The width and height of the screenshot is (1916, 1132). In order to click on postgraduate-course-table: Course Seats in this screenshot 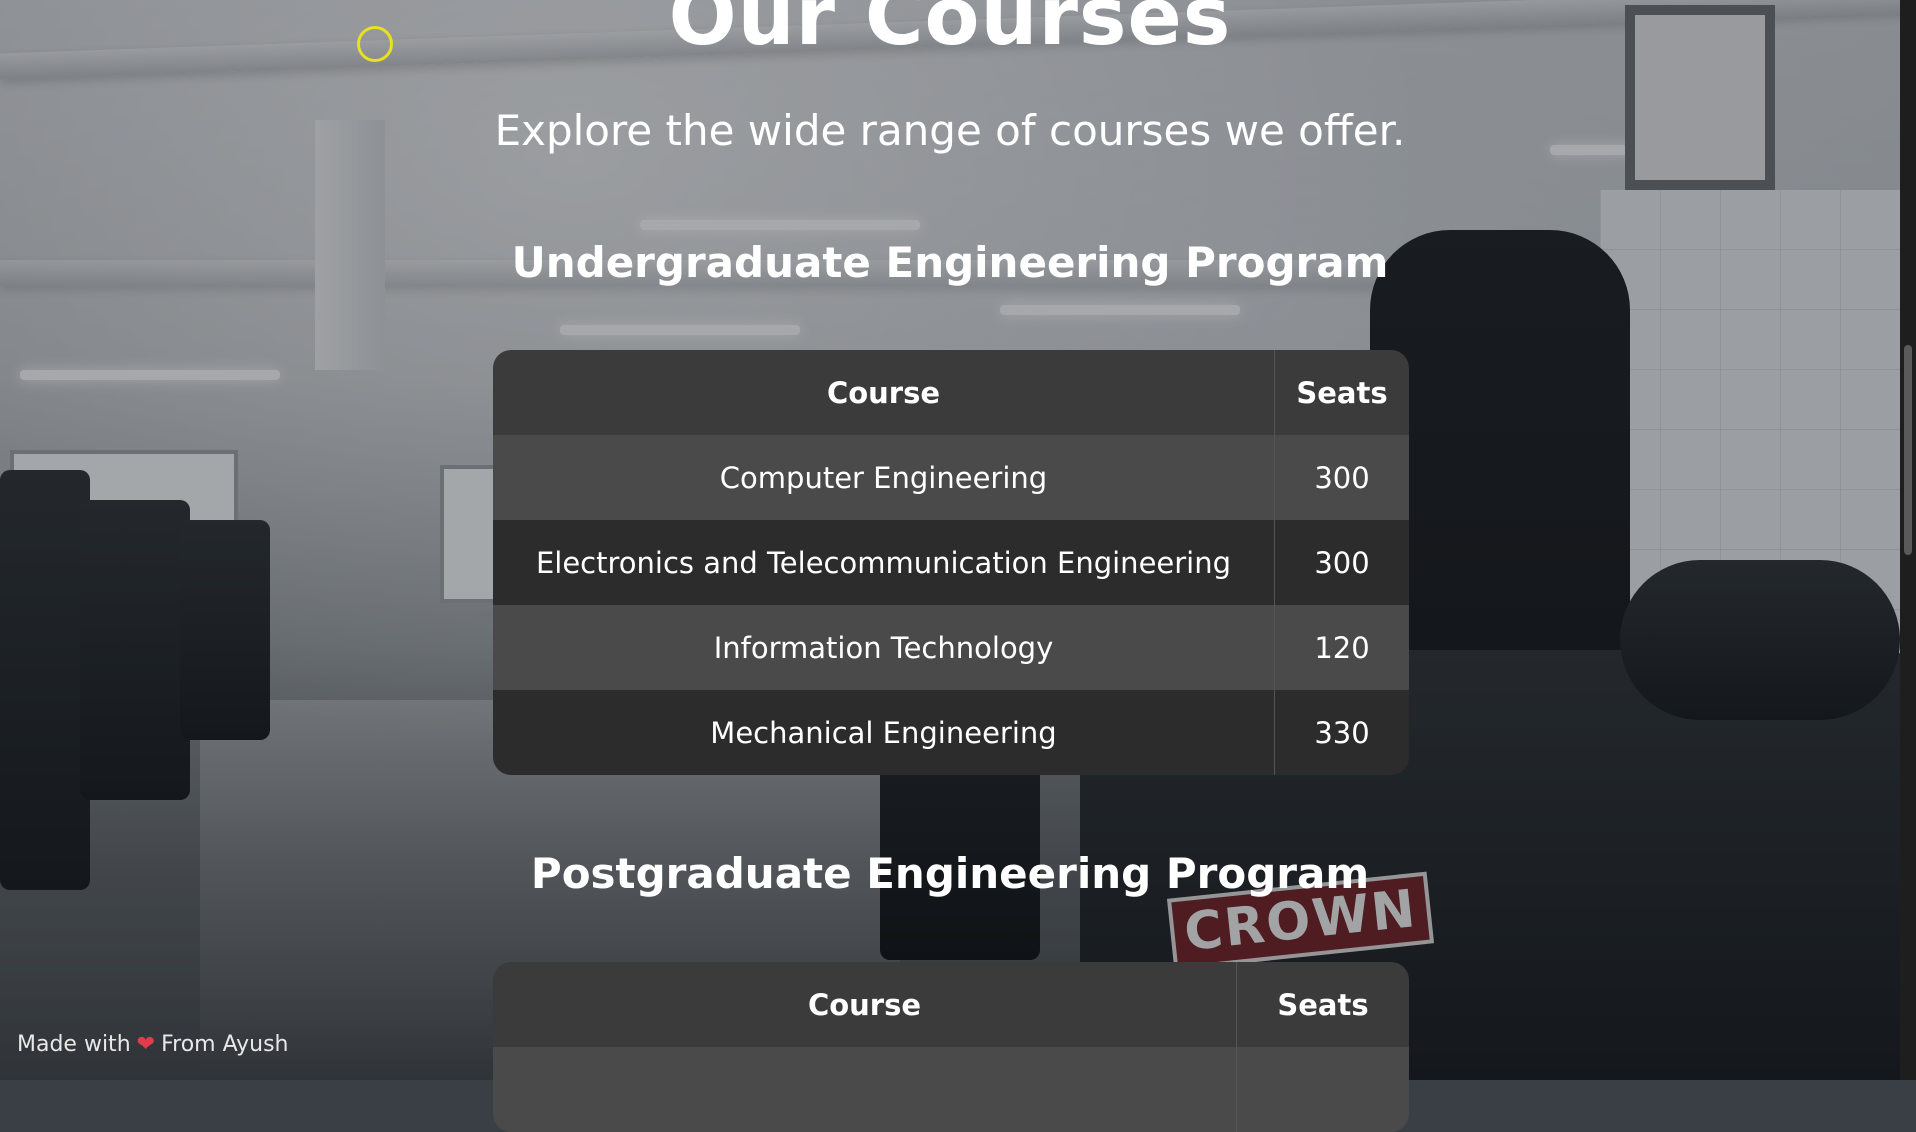, I will do `click(951, 1047)`.